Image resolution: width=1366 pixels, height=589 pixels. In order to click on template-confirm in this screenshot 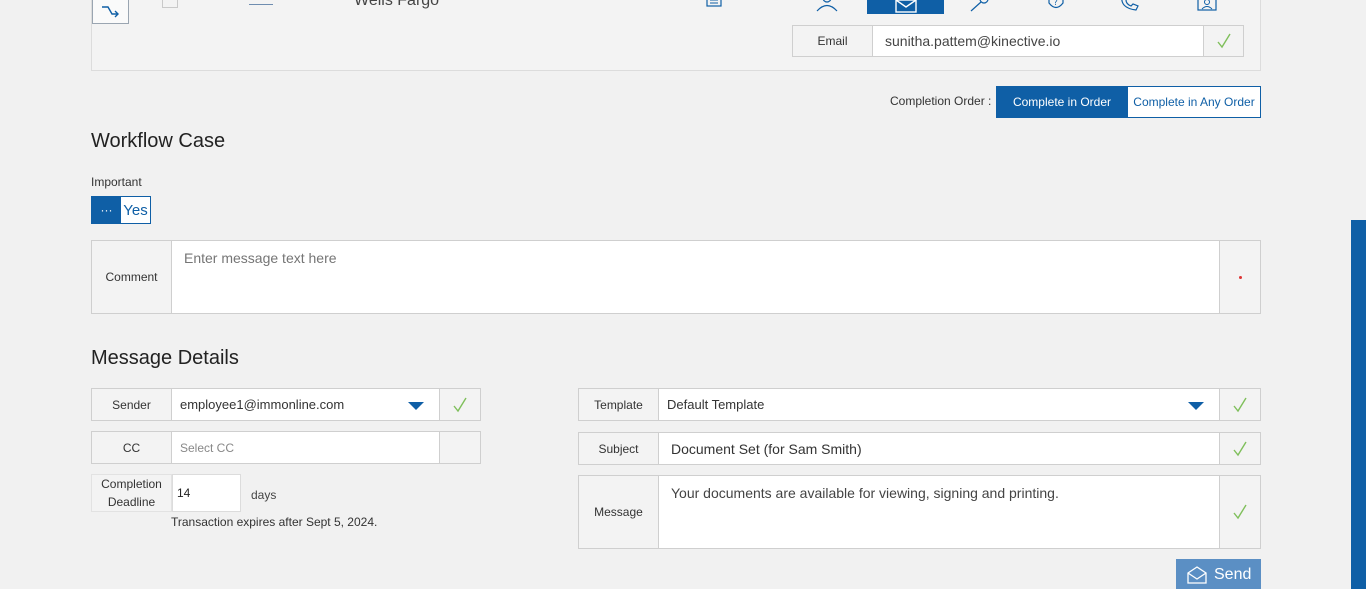, I will do `click(1239, 404)`.